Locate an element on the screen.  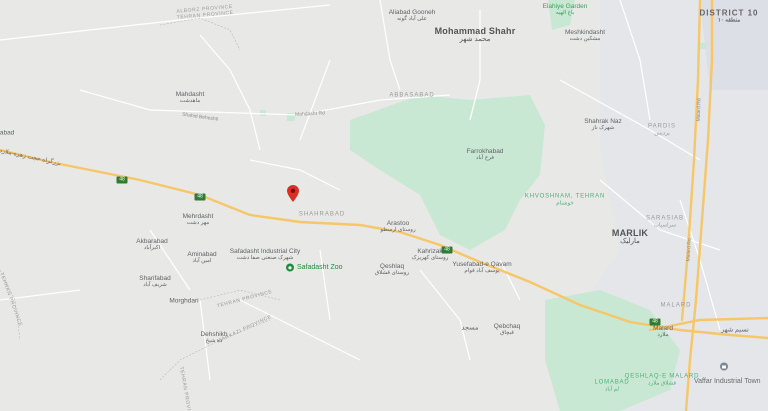
area-pardis: PARDIS پردیس is located at coordinates (662, 129).